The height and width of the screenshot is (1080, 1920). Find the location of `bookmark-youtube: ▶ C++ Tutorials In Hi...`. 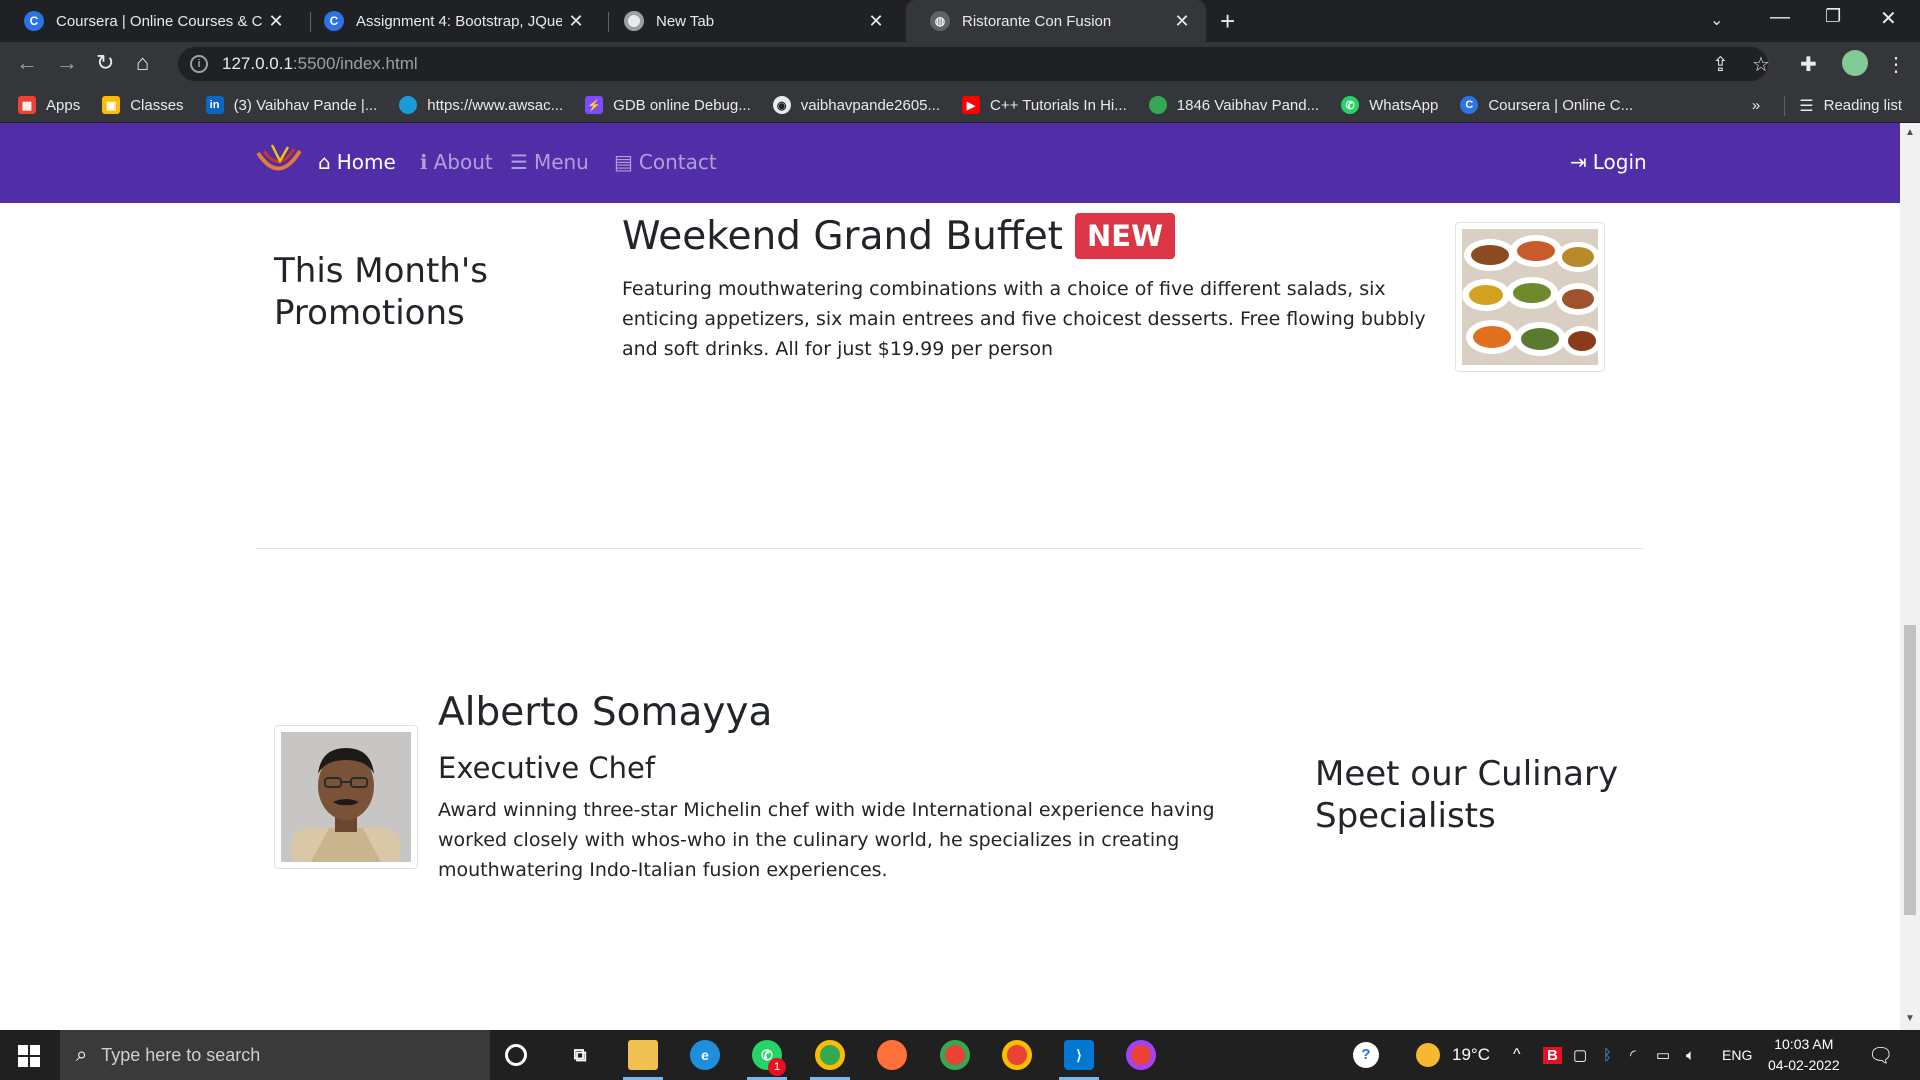

bookmark-youtube: ▶ C++ Tutorials In Hi... is located at coordinates (1044, 105).